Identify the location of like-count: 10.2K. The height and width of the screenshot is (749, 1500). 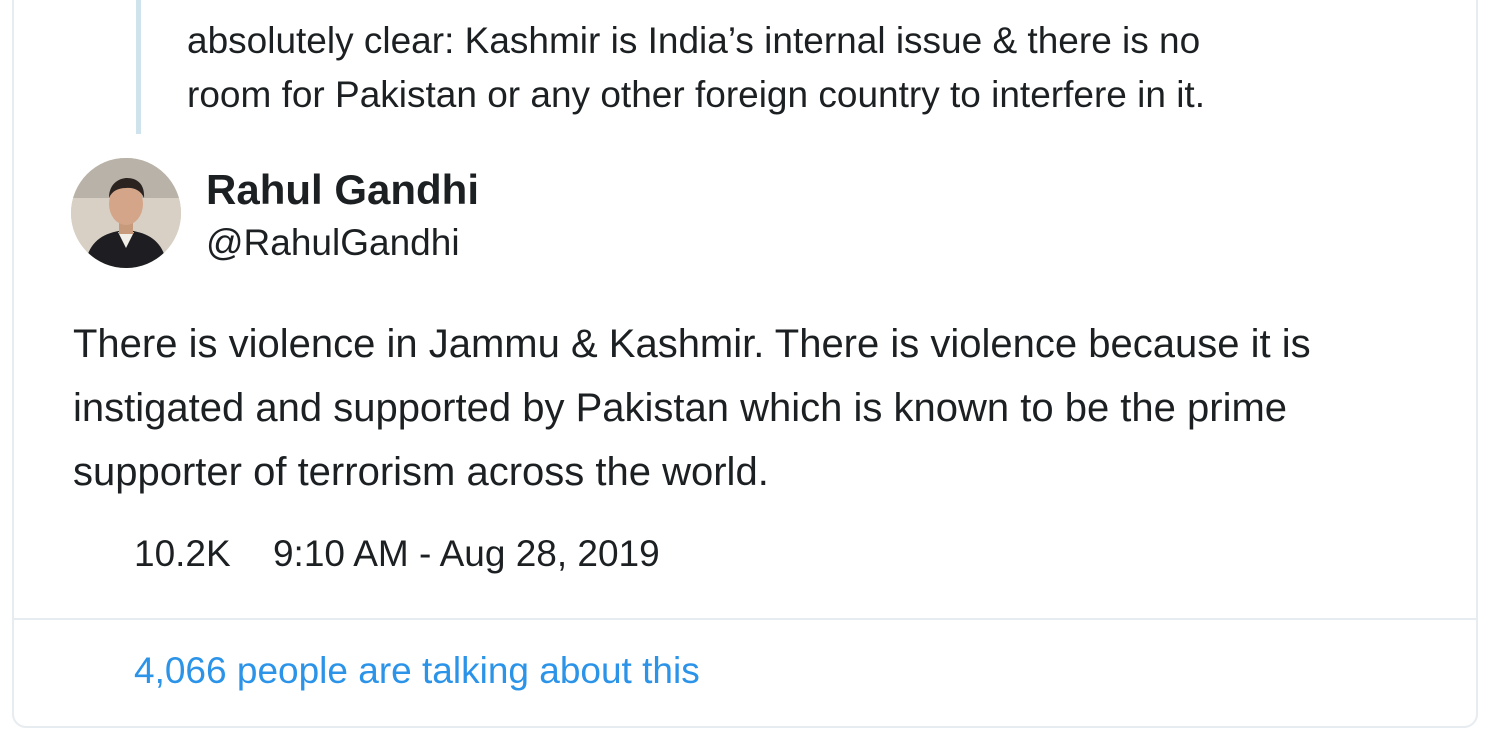
(182, 553).